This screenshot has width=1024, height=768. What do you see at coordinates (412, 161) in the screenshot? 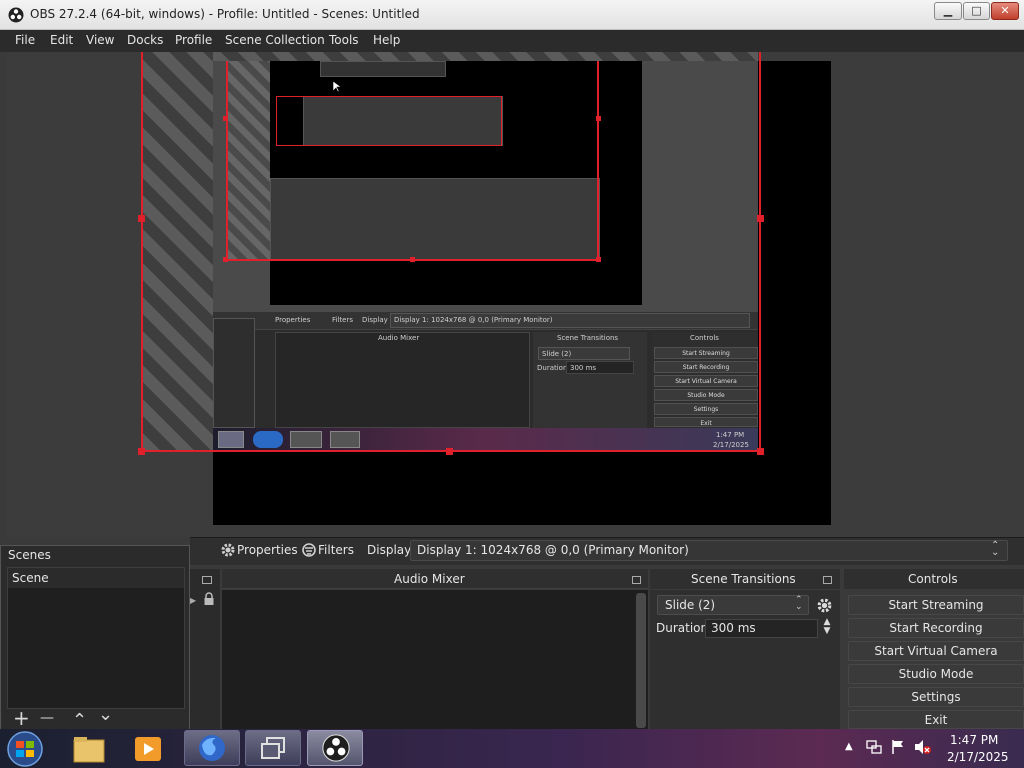
I see `selection-box-inner` at bounding box center [412, 161].